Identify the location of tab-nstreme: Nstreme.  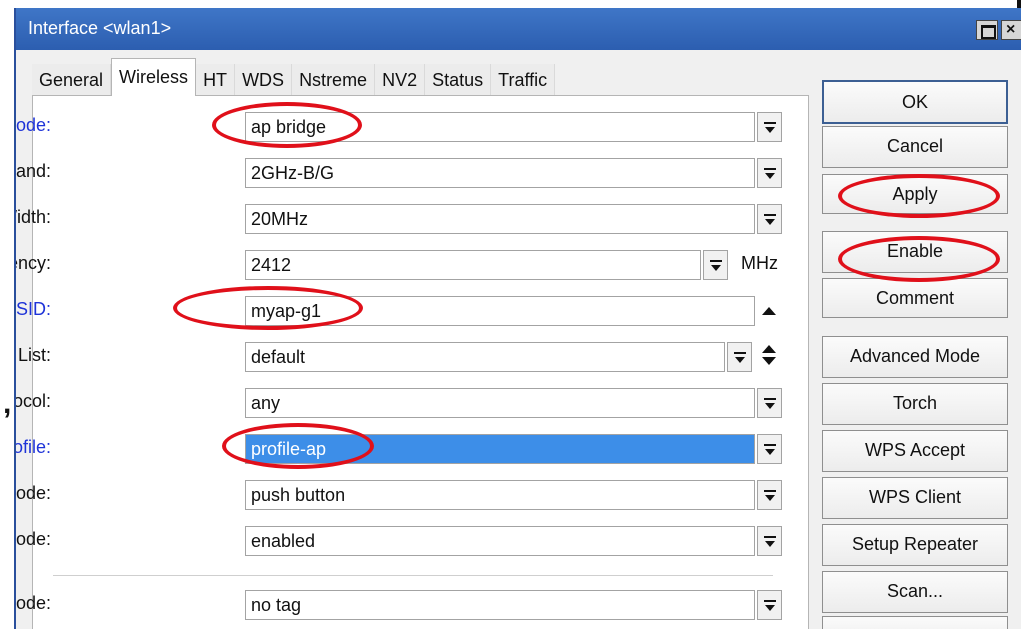
(334, 80).